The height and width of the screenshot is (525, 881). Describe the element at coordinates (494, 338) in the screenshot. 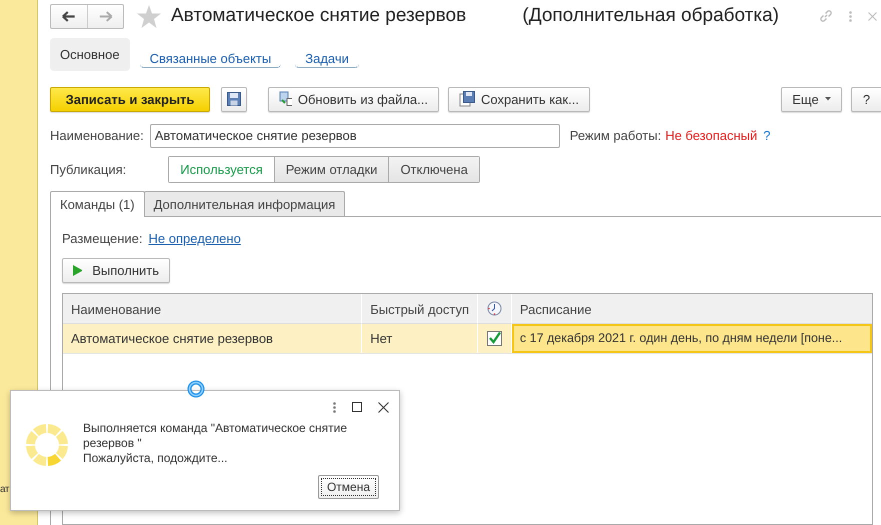

I see `checkbox` at that location.